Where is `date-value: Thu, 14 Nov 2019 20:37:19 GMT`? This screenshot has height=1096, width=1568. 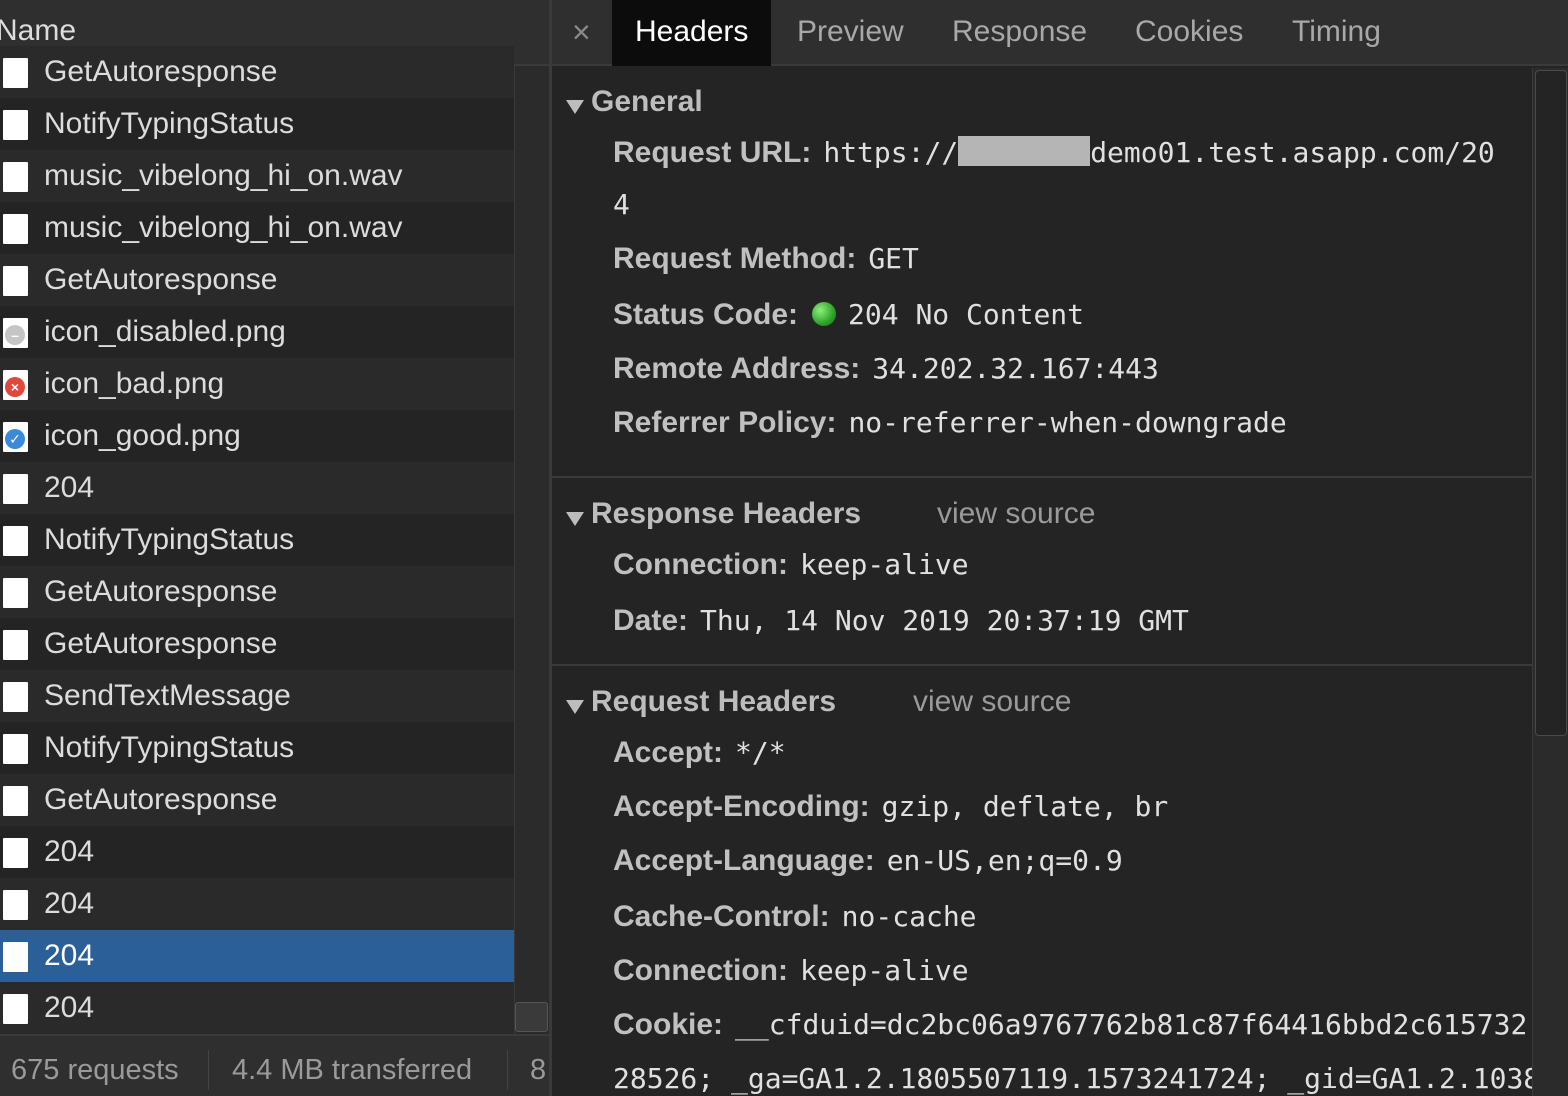 date-value: Thu, 14 Nov 2019 20:37:19 GMT is located at coordinates (944, 620).